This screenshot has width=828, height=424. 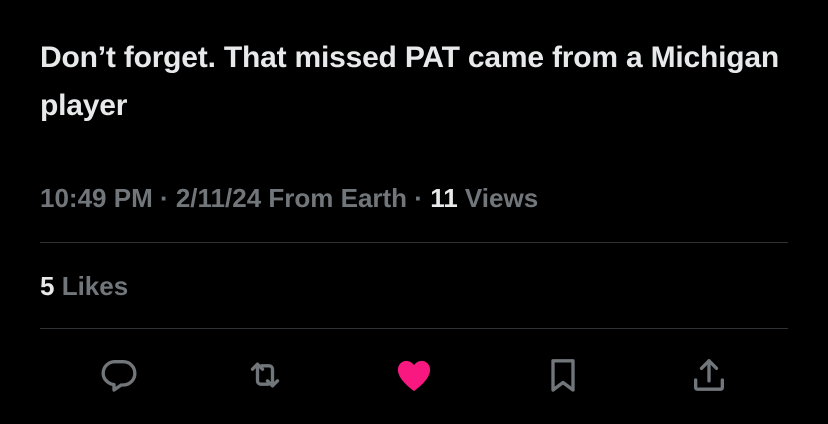 I want to click on likes-stat: 5 Likes, so click(x=84, y=286).